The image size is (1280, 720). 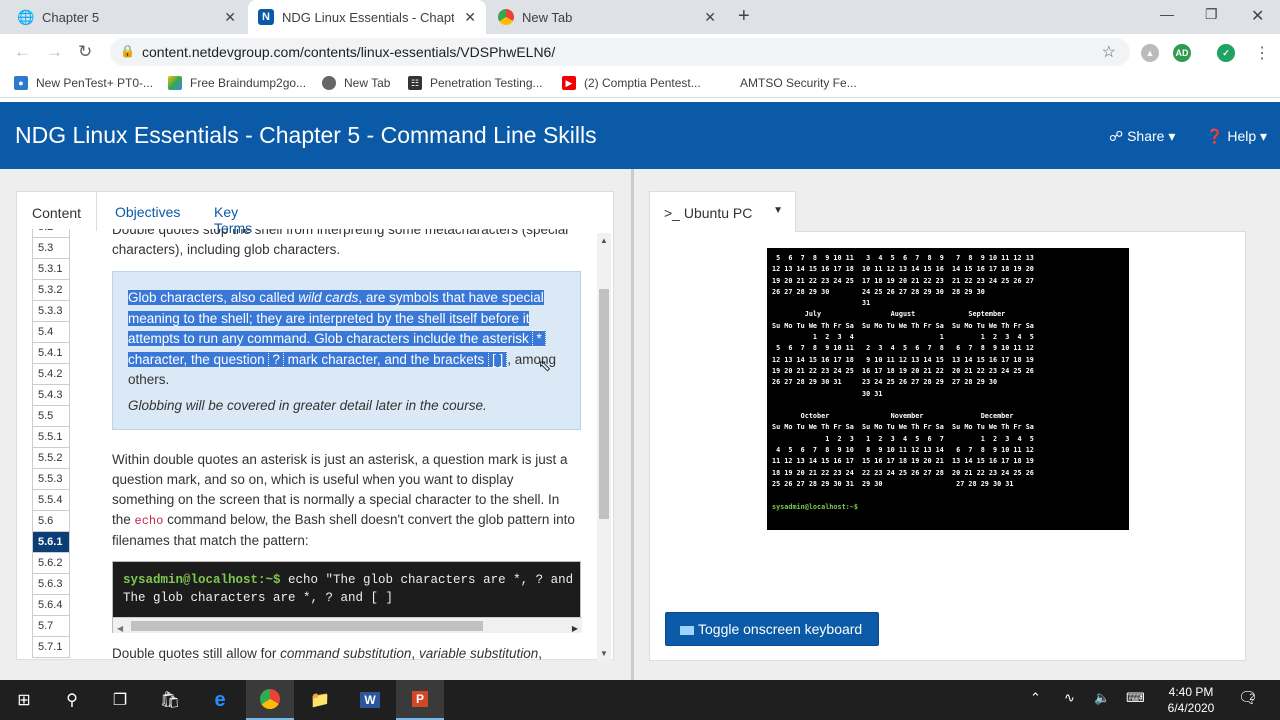 I want to click on tab-objectives: Objectives, so click(x=147, y=211).